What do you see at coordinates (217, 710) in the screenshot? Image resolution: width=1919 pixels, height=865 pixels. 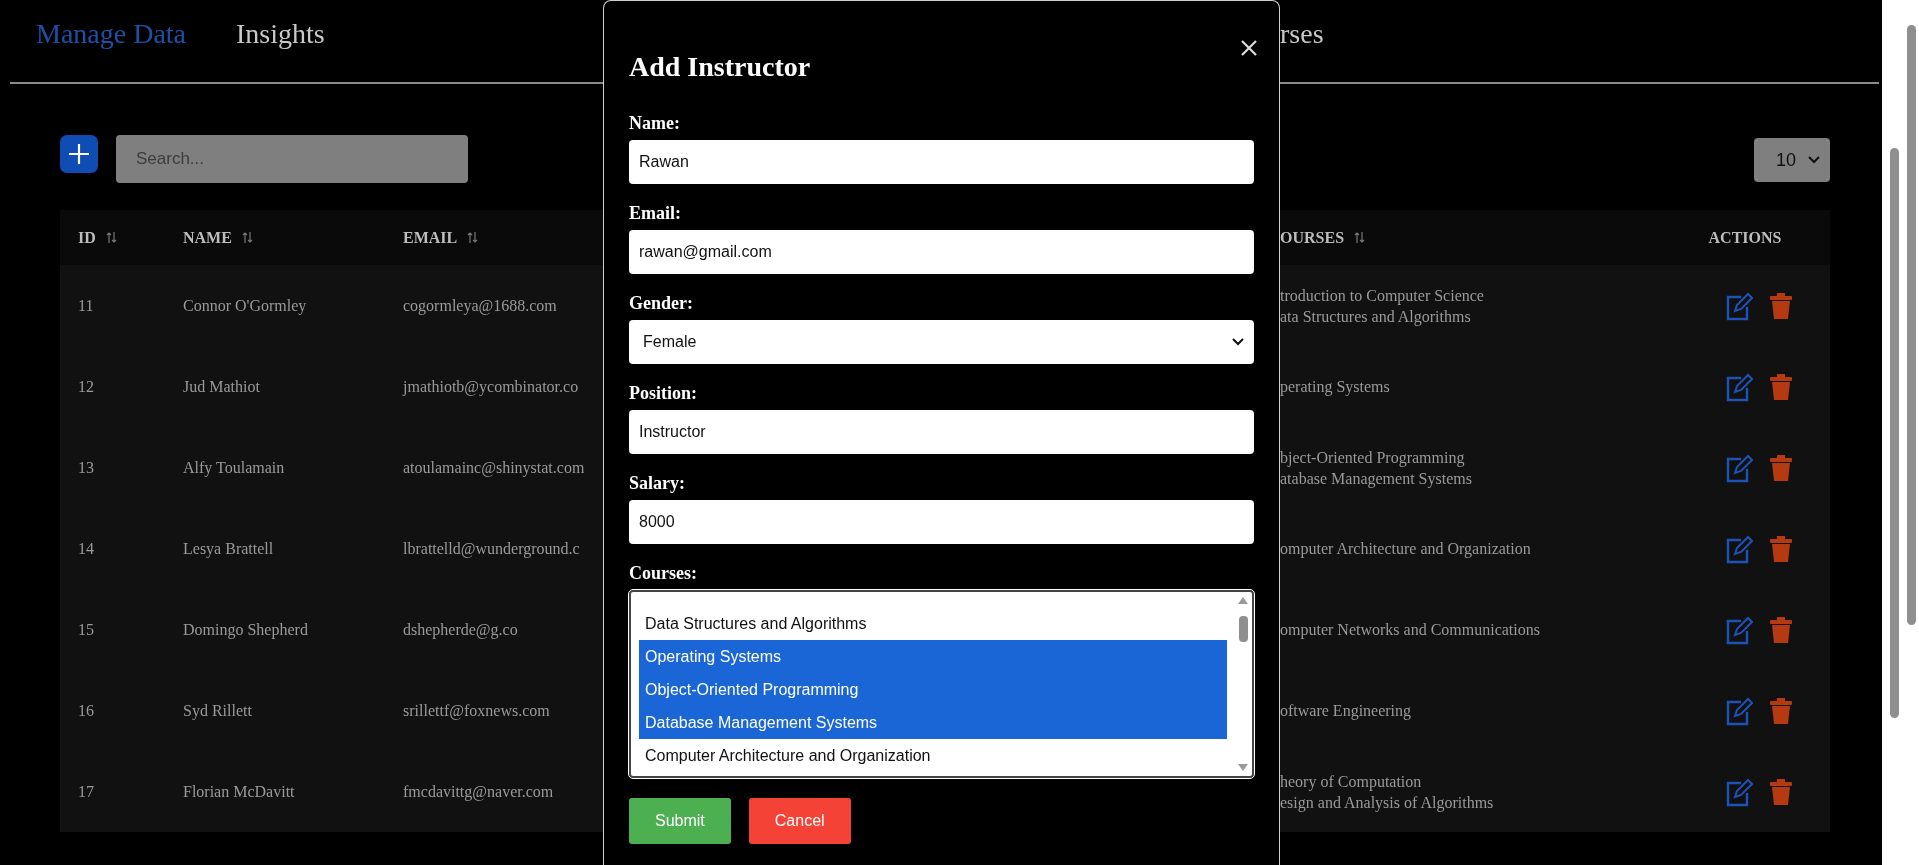 I see `table-cell: Syd Rillett` at bounding box center [217, 710].